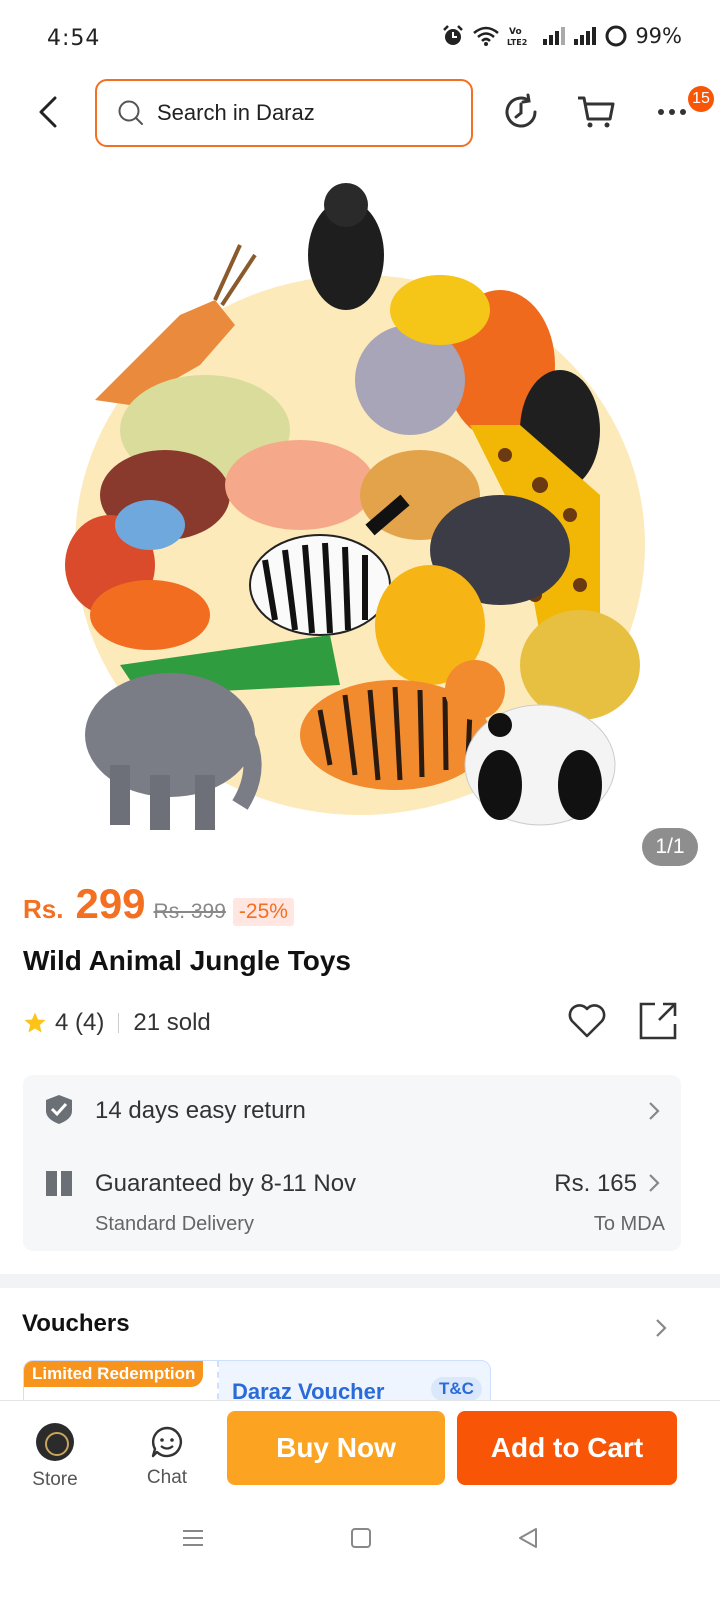 Image resolution: width=720 pixels, height=1604 pixels. Describe the element at coordinates (226, 1183) in the screenshot. I see `delivery-text: Guaranteed by 8-11 Nov` at that location.